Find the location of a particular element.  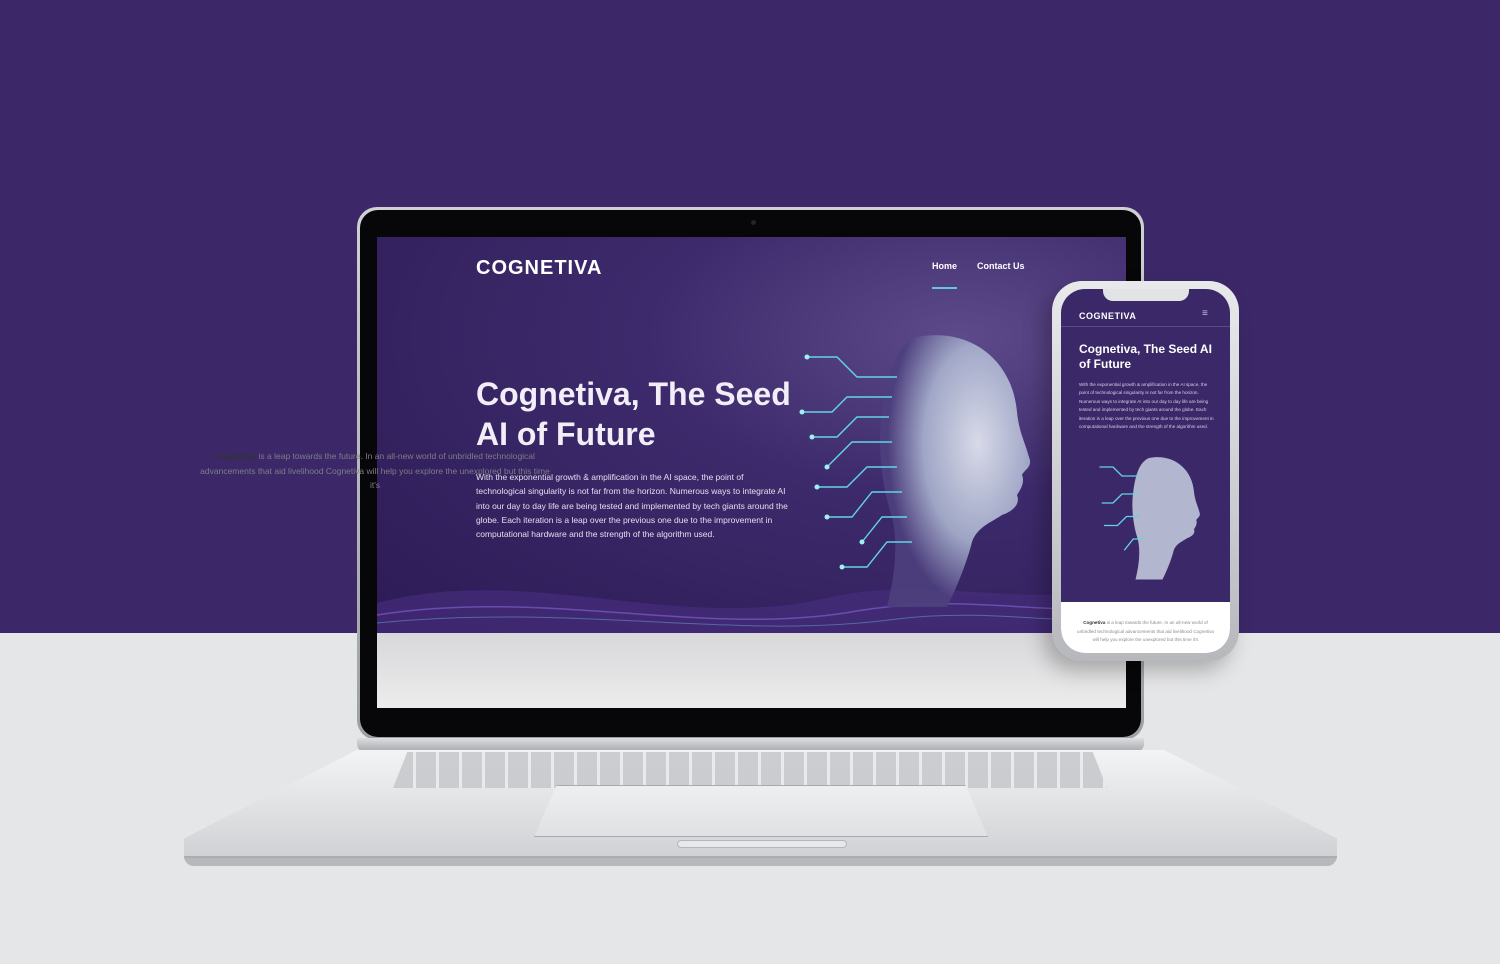

phone-notch is located at coordinates (1146, 295).